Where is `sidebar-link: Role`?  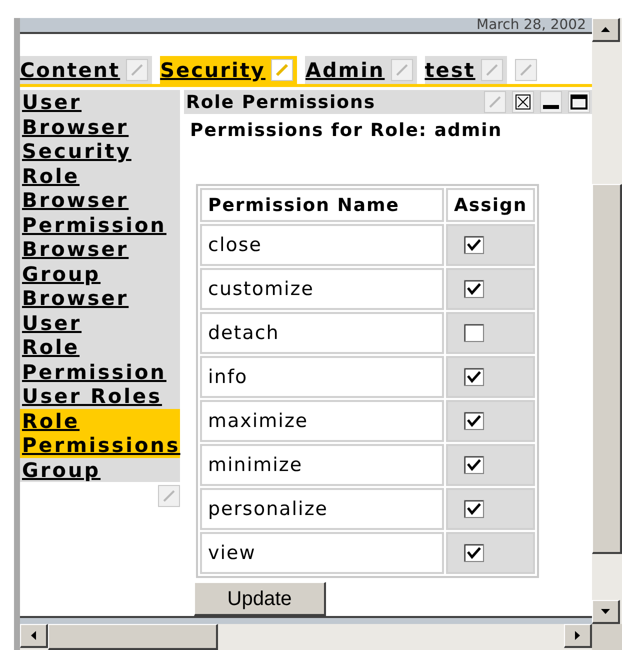 sidebar-link: Role is located at coordinates (100, 347).